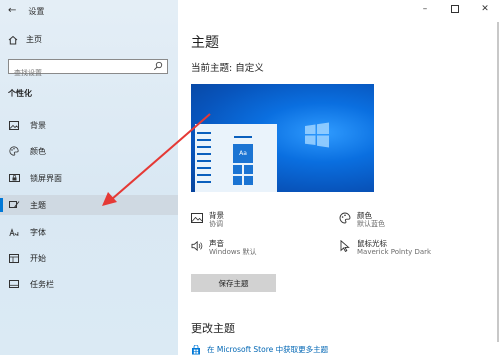 Image resolution: width=500 pixels, height=355 pixels. What do you see at coordinates (89, 284) in the screenshot?
I see `sidebar-item-taskbar: 任务栏` at bounding box center [89, 284].